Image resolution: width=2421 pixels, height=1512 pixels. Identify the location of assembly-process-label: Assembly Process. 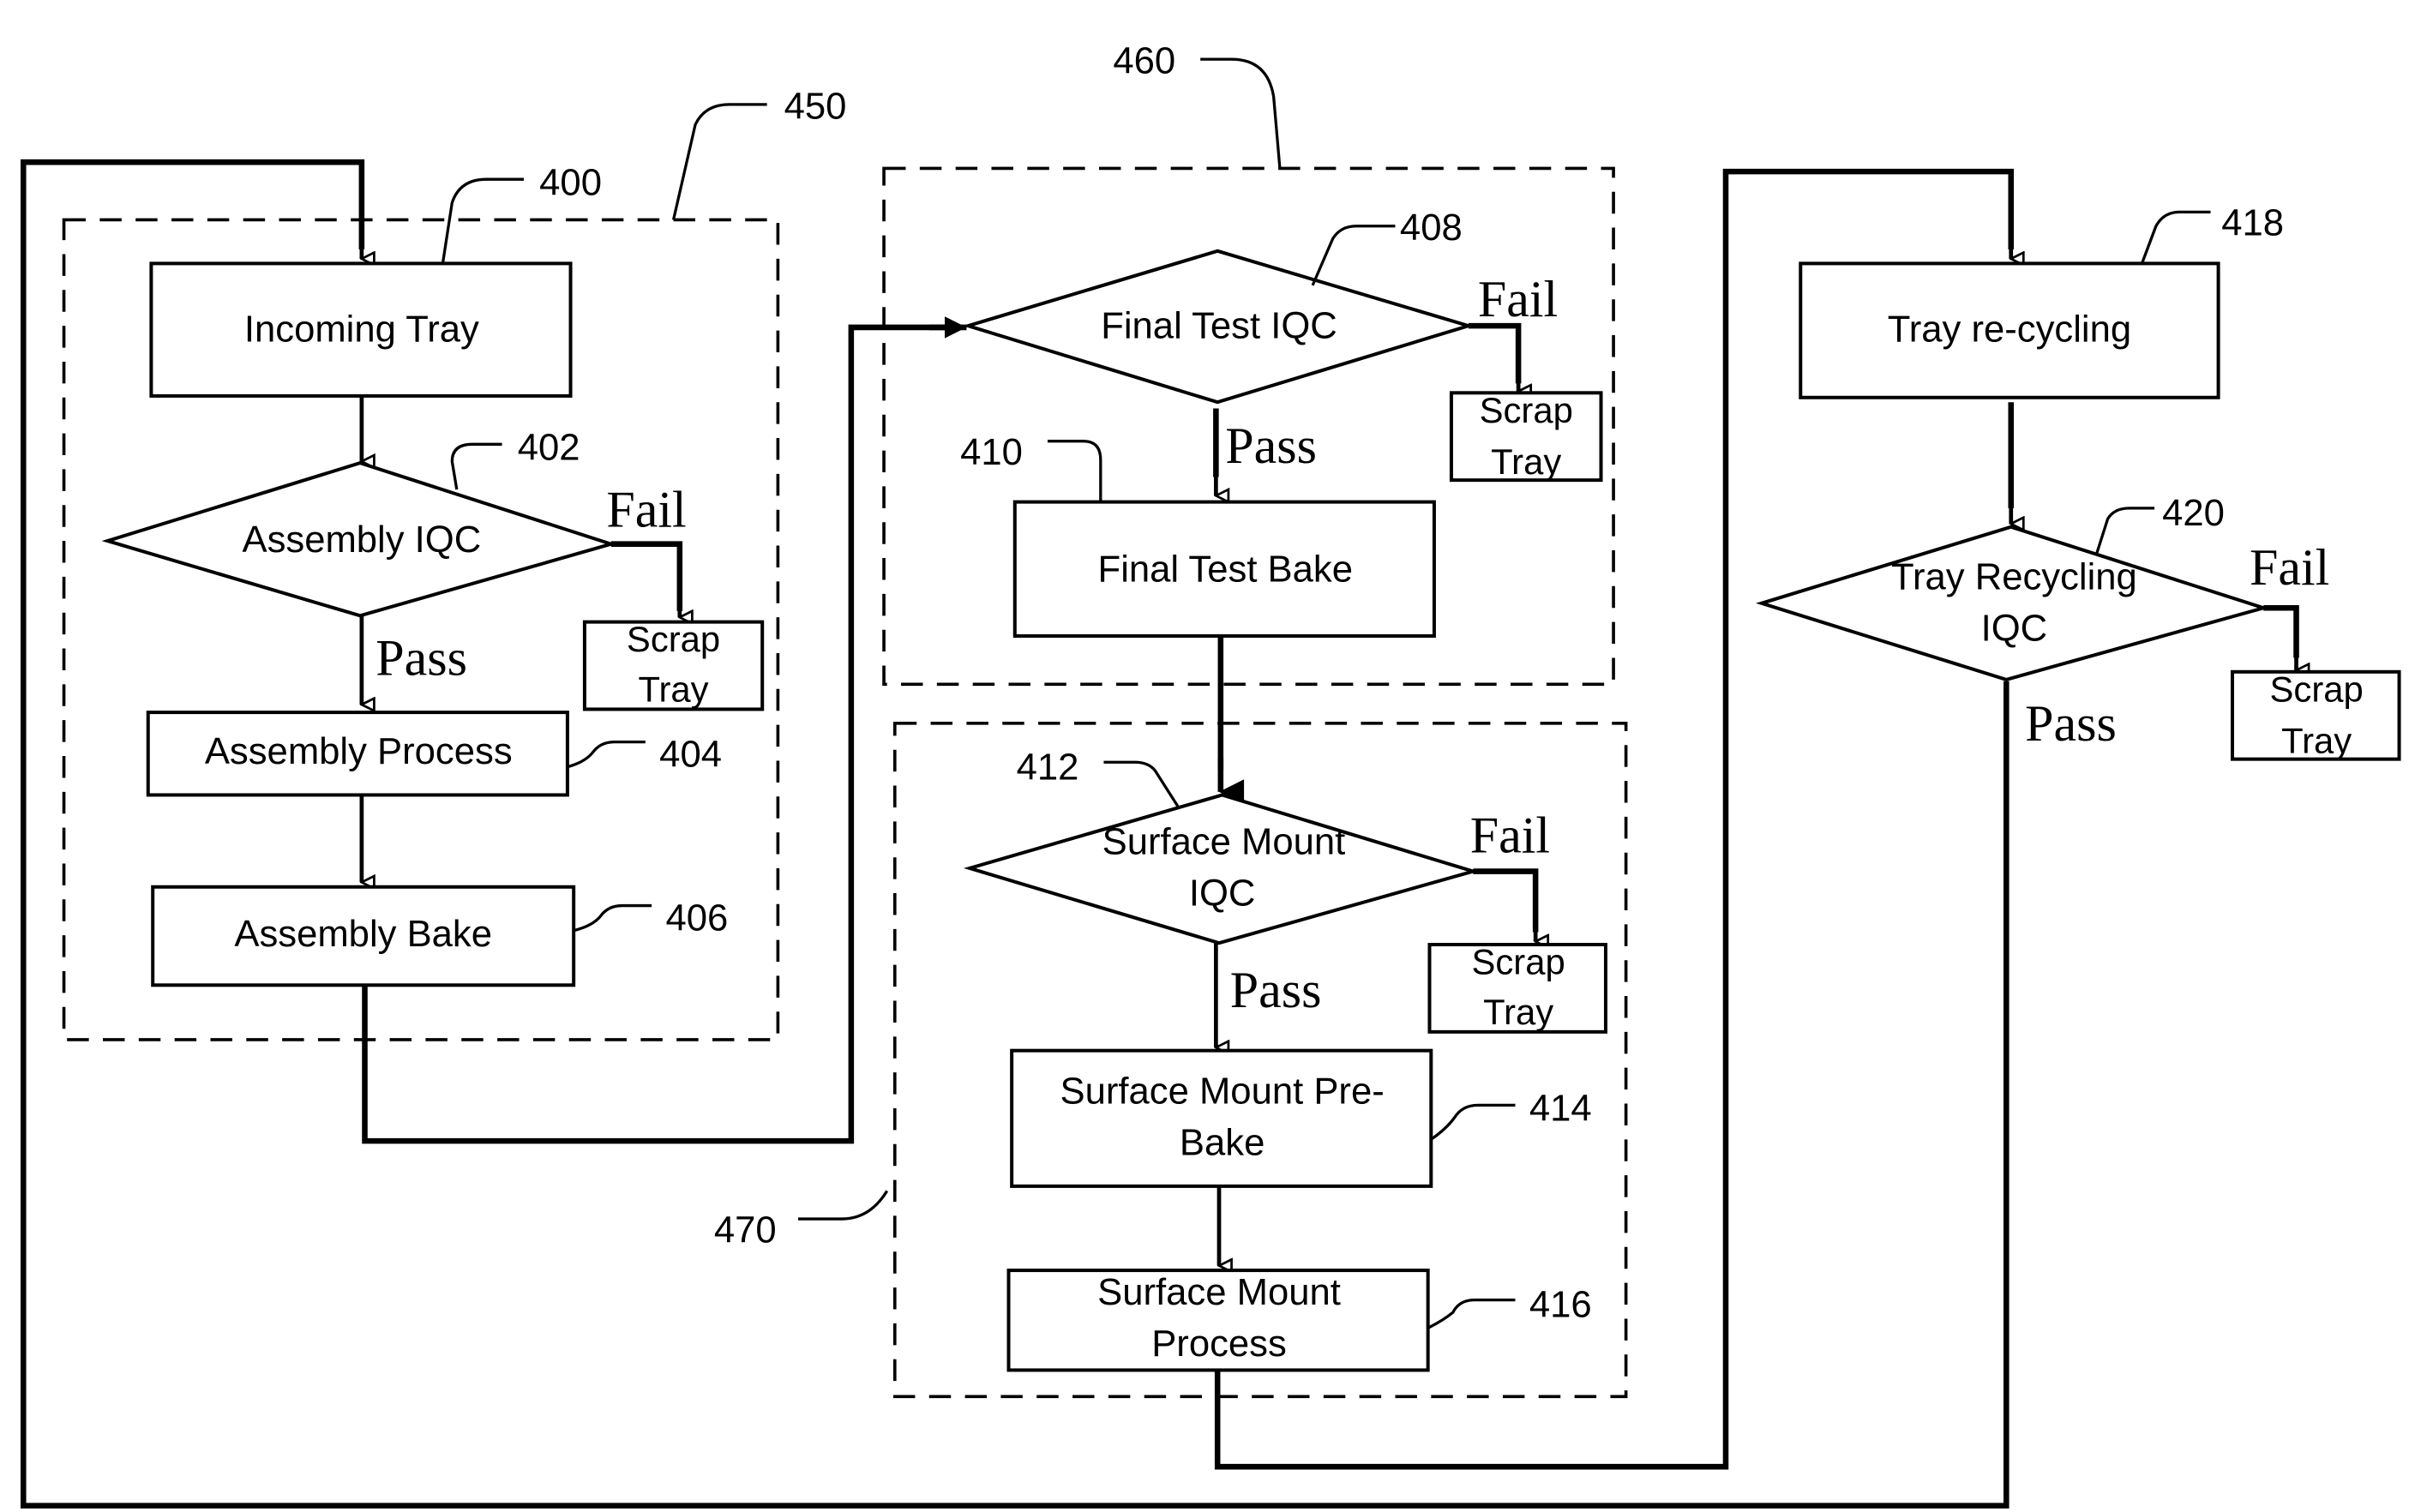
(359, 751).